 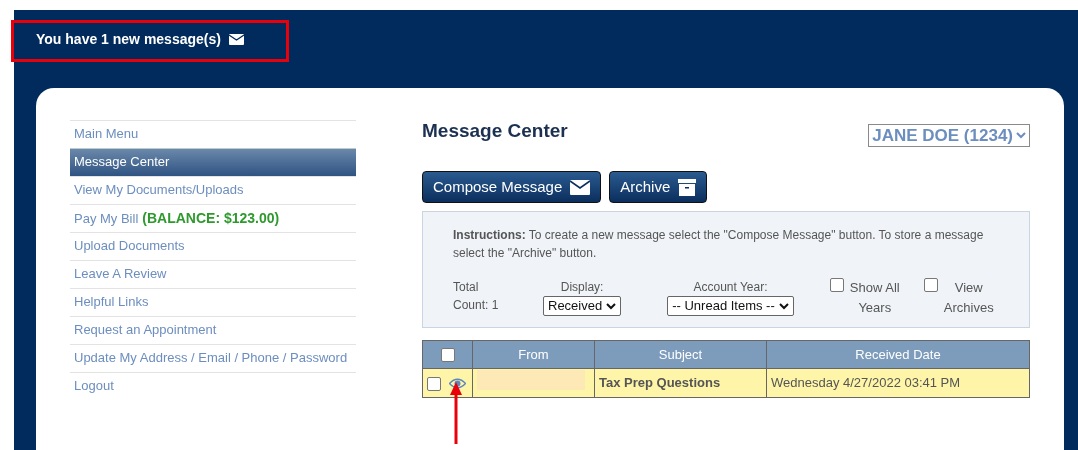 I want to click on page-title: Message Center, so click(x=495, y=131).